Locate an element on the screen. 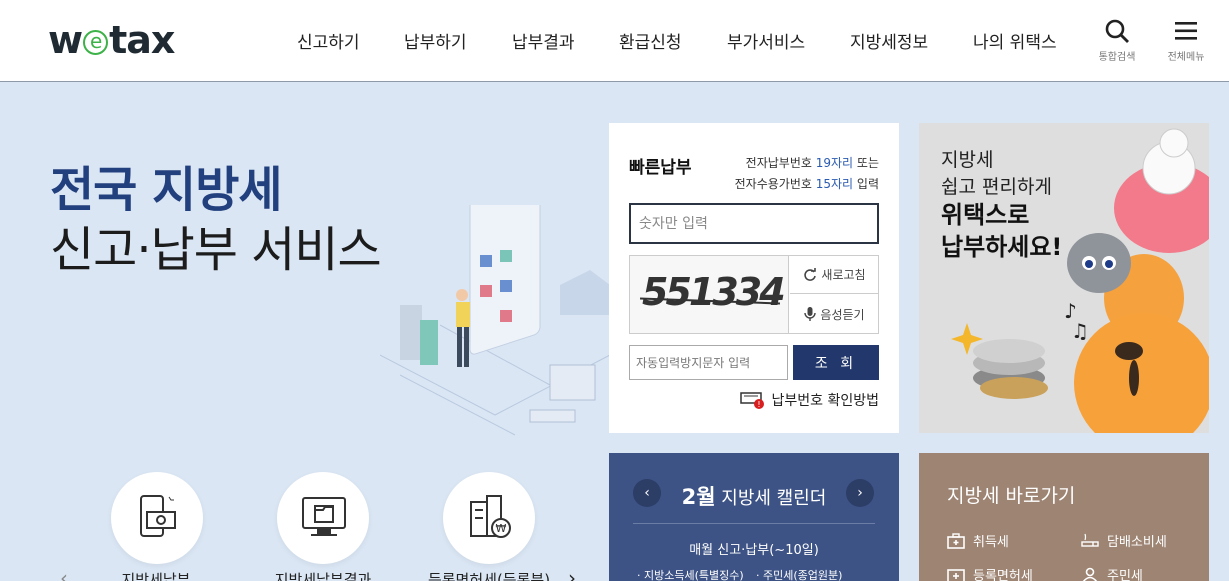  logo-e-circle: e is located at coordinates (96, 42).